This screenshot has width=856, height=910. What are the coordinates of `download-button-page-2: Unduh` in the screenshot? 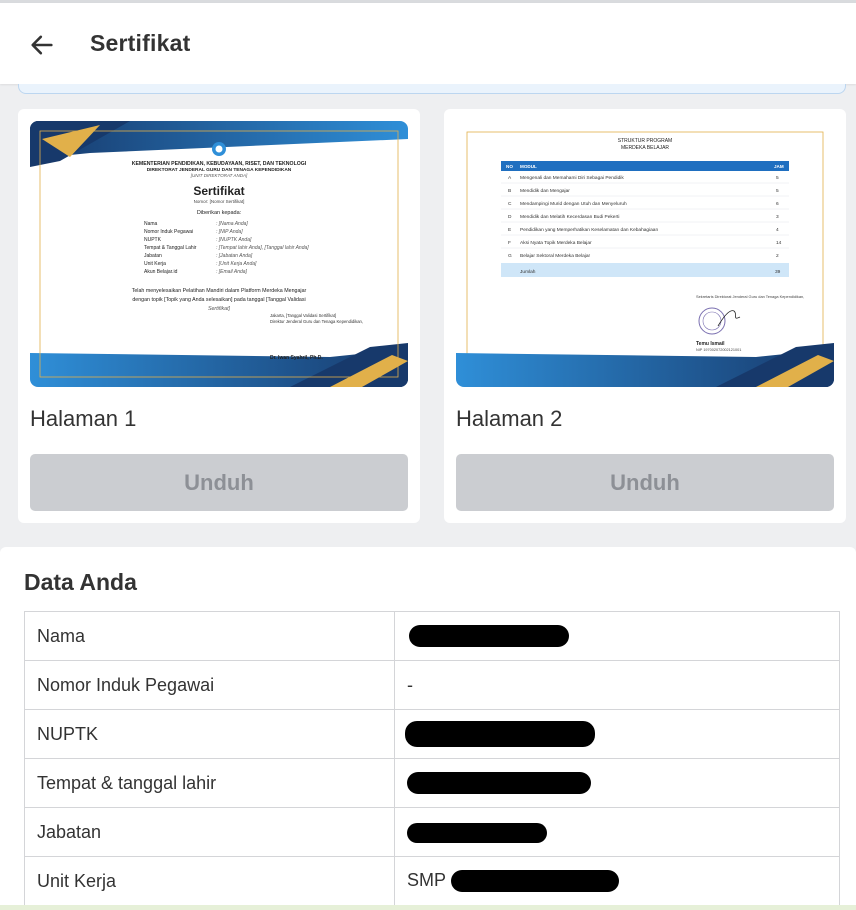 It's located at (645, 482).